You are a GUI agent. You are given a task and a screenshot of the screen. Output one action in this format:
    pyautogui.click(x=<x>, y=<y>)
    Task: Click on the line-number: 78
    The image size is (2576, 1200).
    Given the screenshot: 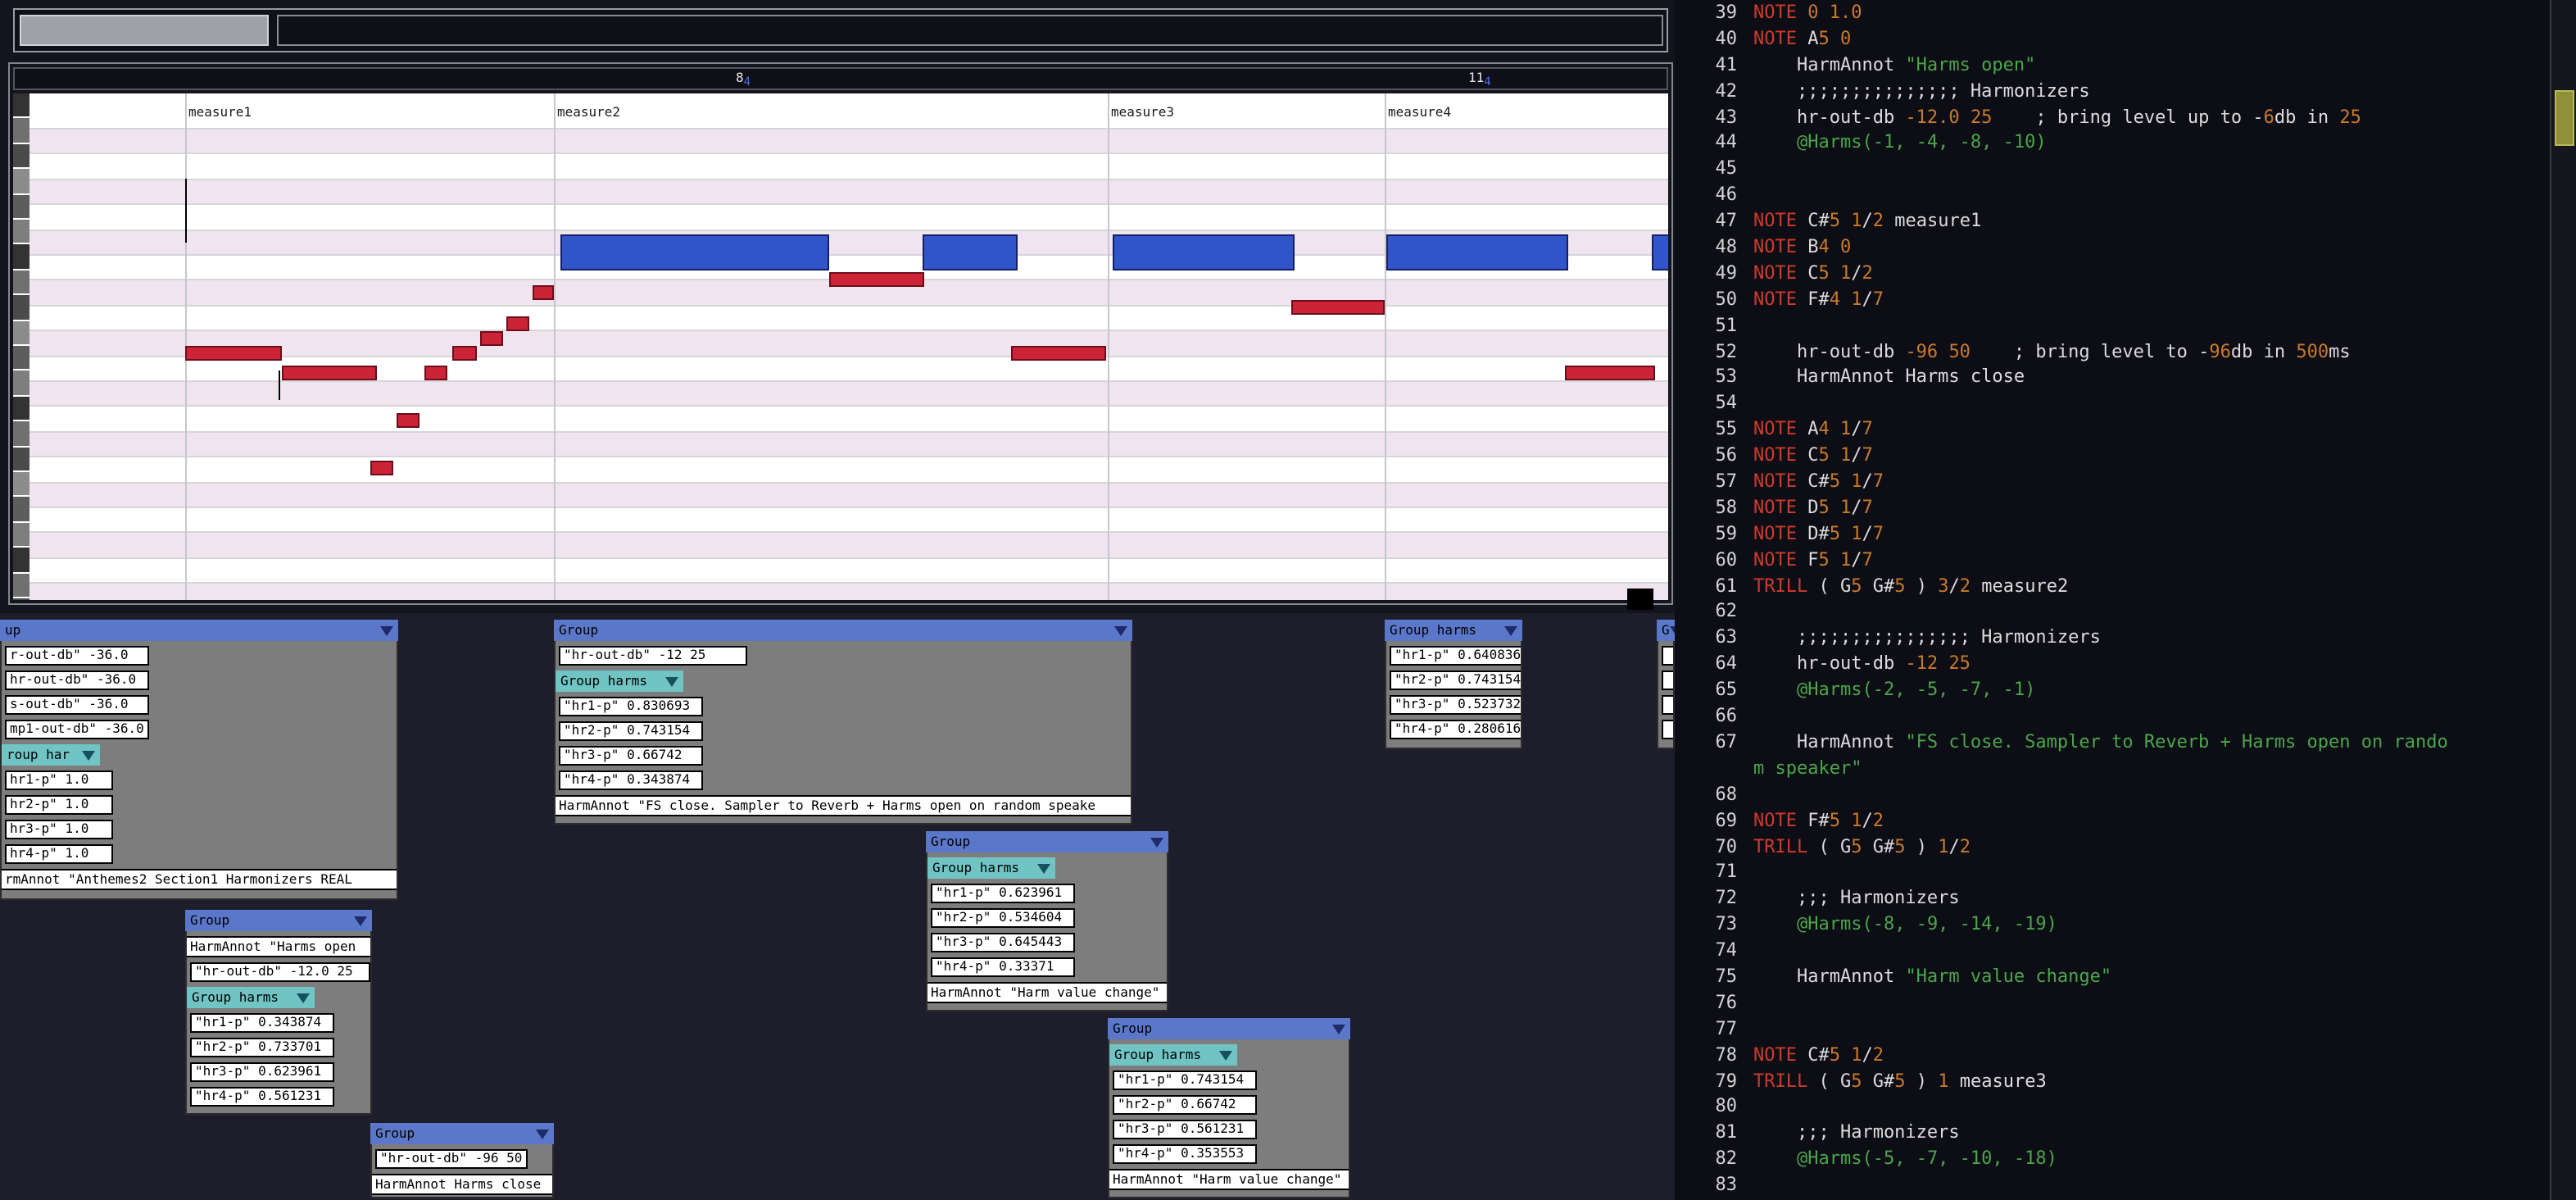 What is the action you would take?
    pyautogui.click(x=1726, y=1054)
    